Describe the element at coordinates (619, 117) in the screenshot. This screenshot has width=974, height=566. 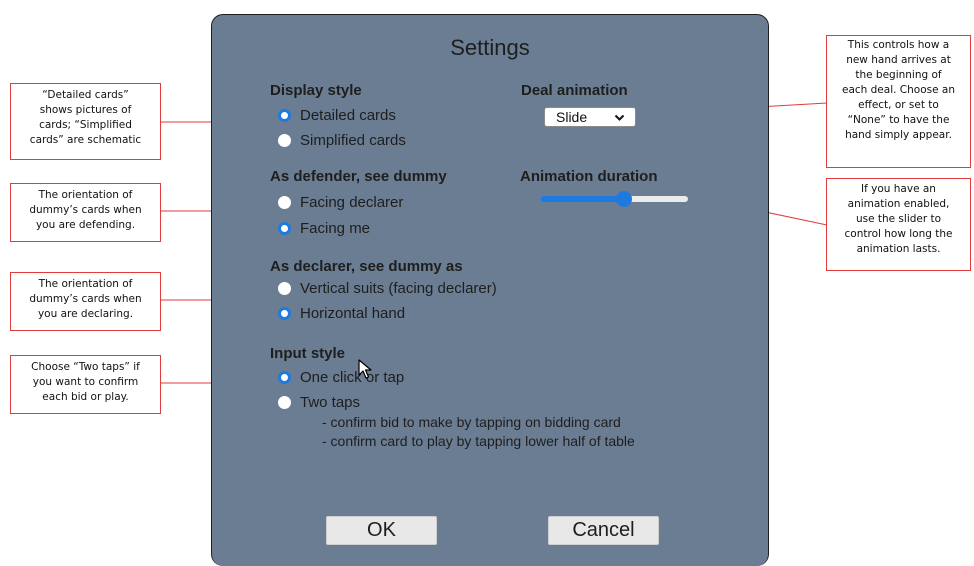
I see `chevron-down-icon` at that location.